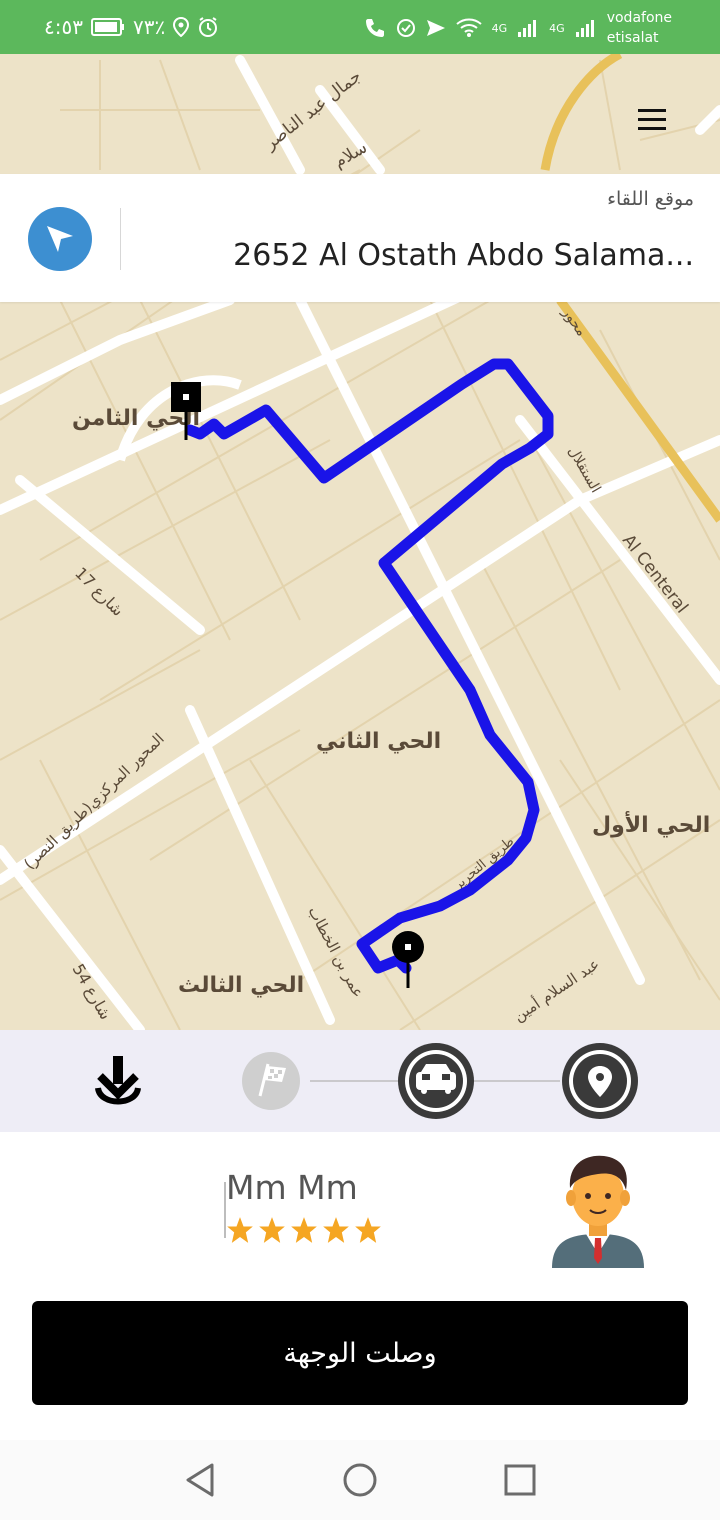  Describe the element at coordinates (632, 38) in the screenshot. I see `carrier-2: etisalat` at that location.